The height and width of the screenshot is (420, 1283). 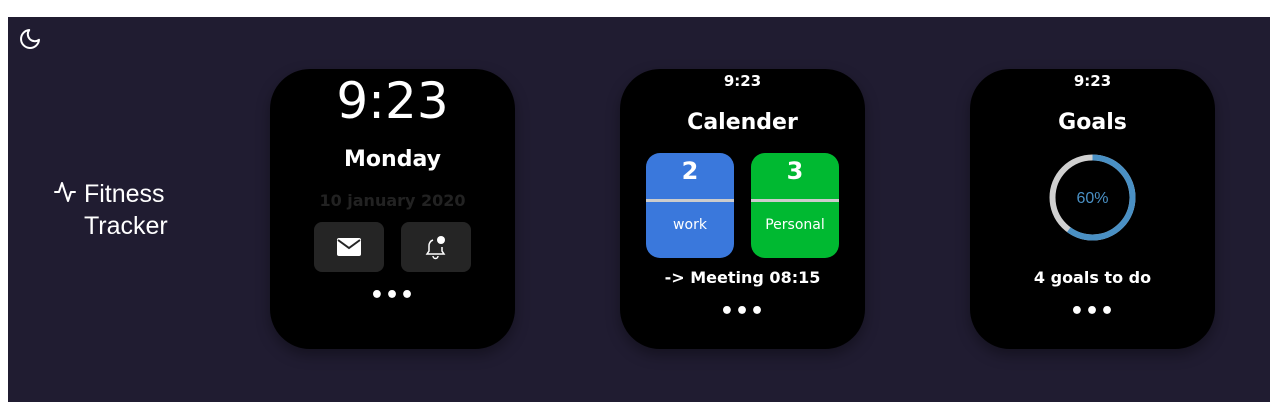 I want to click on work-events-tile: 2 work, so click(x=690, y=205).